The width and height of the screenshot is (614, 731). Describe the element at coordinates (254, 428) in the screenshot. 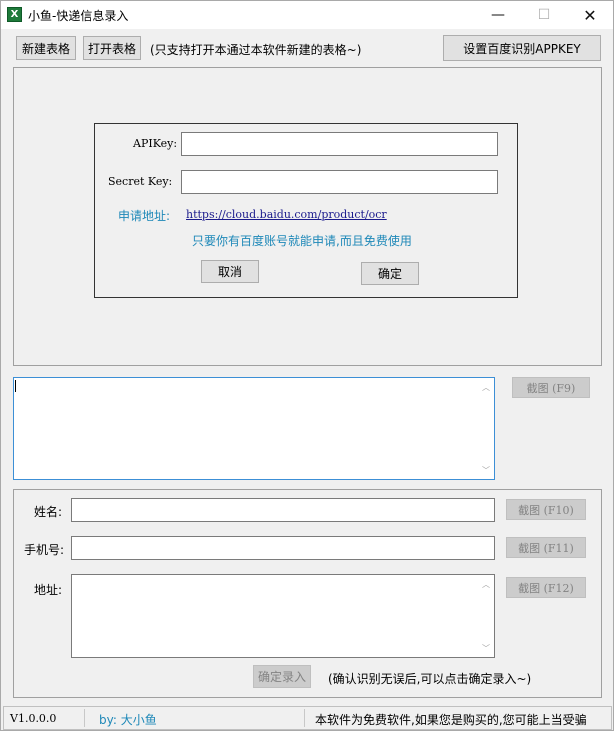

I see `ocr-result-textarea` at that location.